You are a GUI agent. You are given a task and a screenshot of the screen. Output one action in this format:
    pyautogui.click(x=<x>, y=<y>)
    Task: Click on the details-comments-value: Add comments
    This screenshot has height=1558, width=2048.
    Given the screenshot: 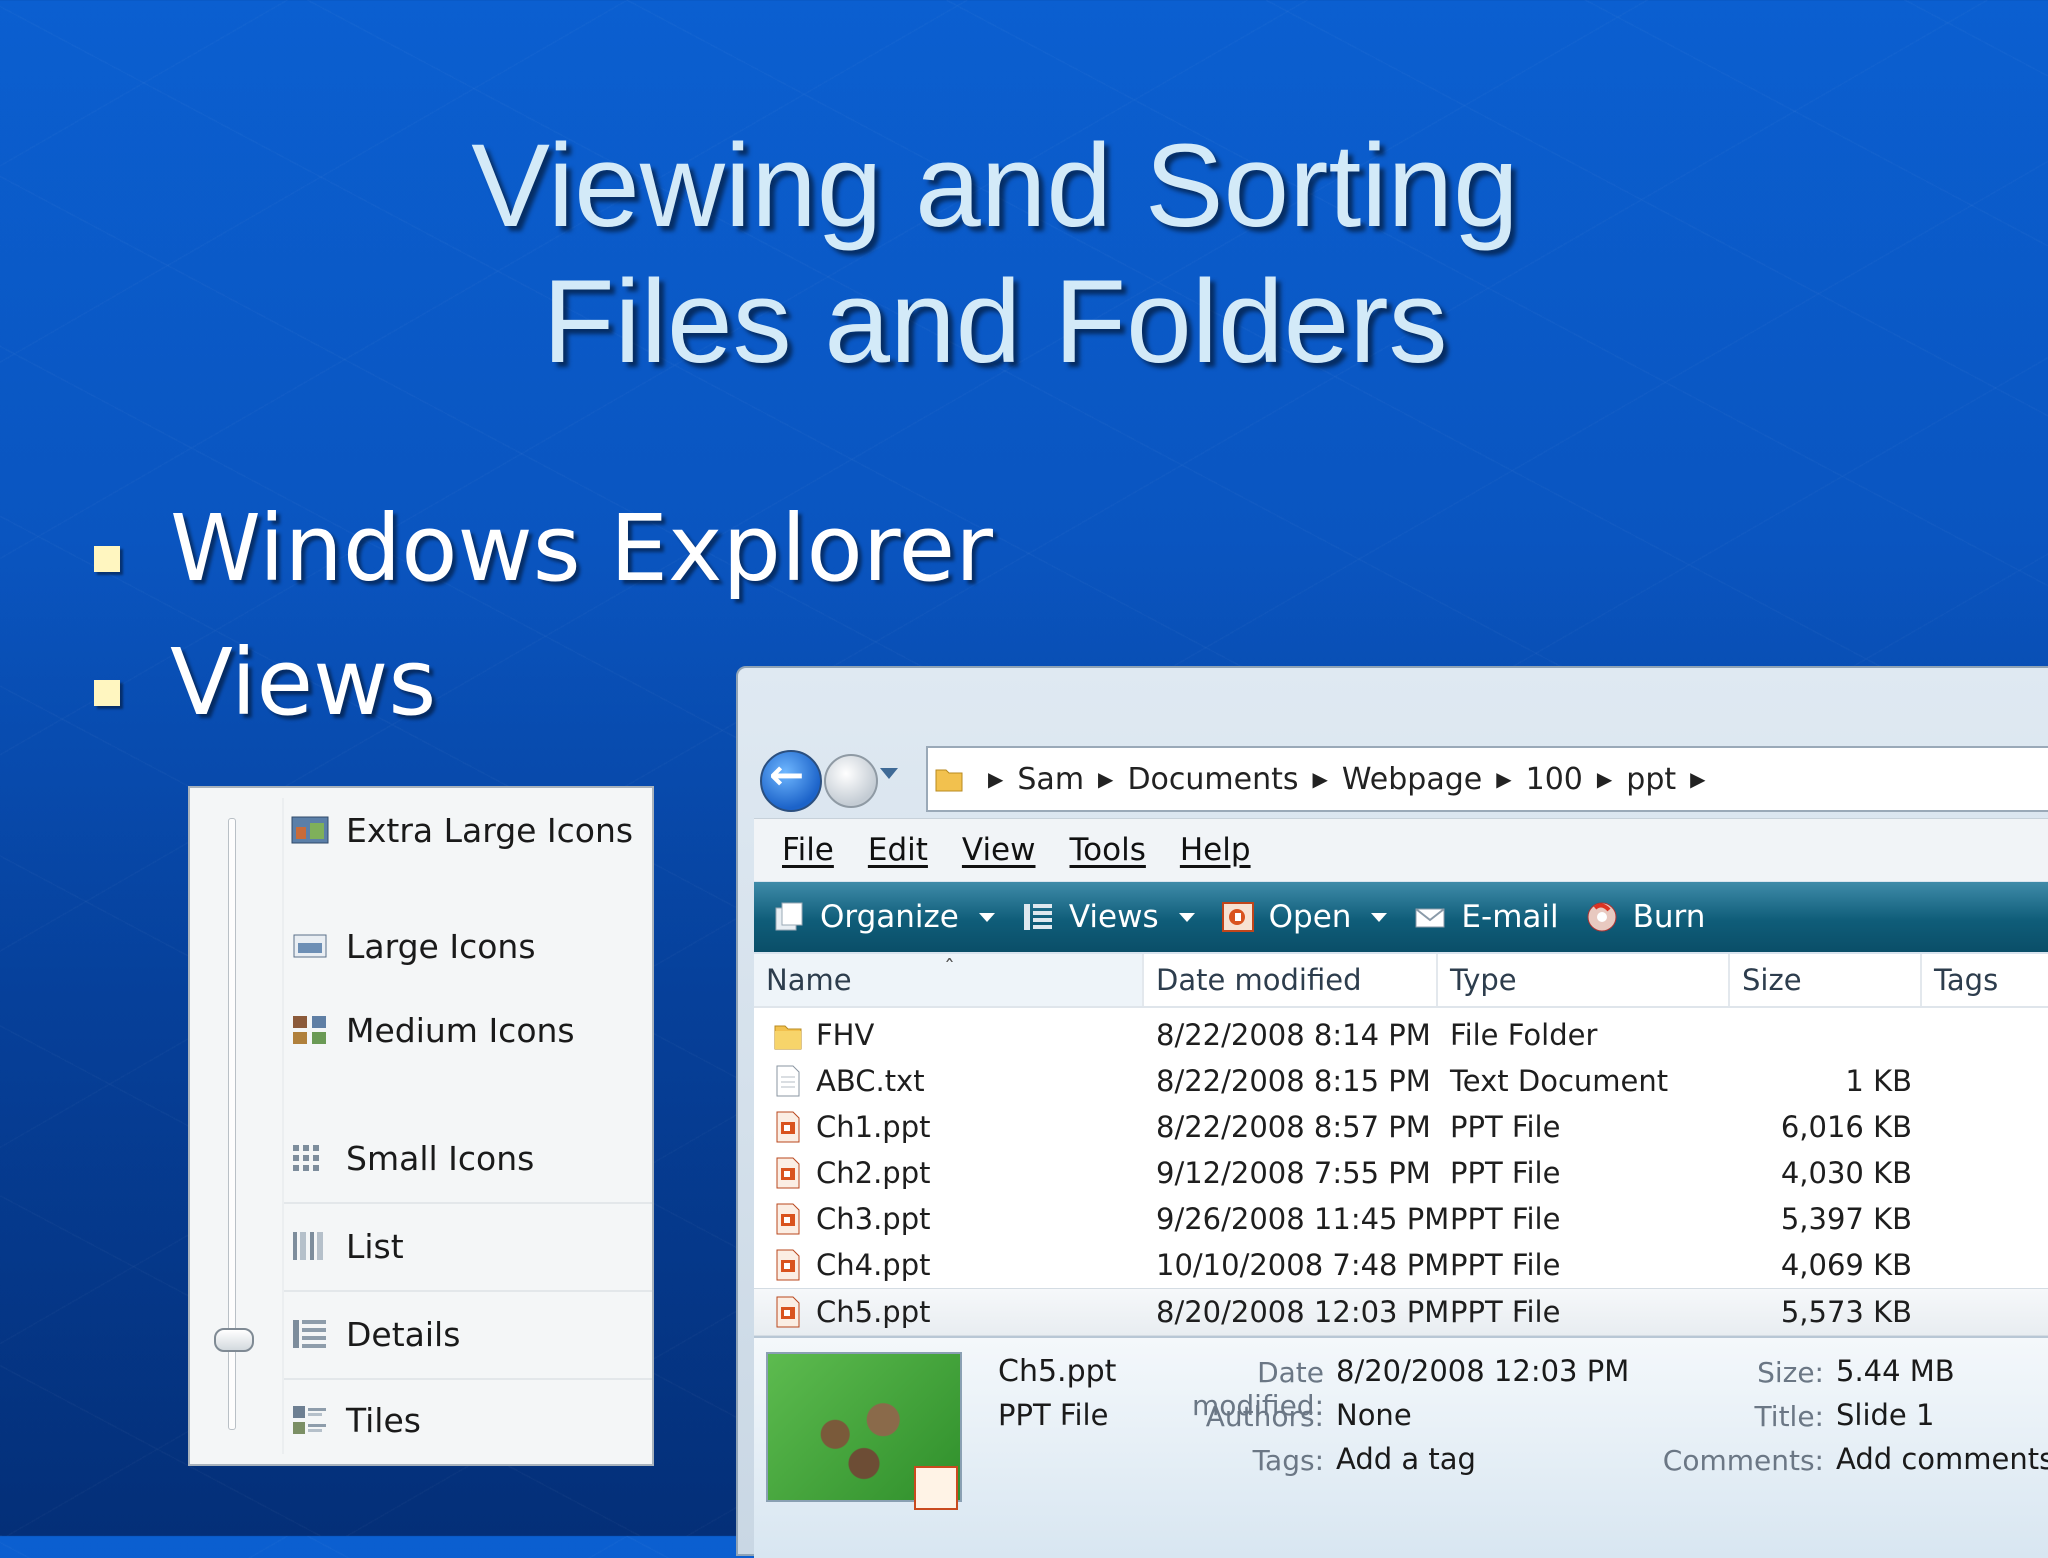 What is the action you would take?
    pyautogui.click(x=1942, y=1459)
    